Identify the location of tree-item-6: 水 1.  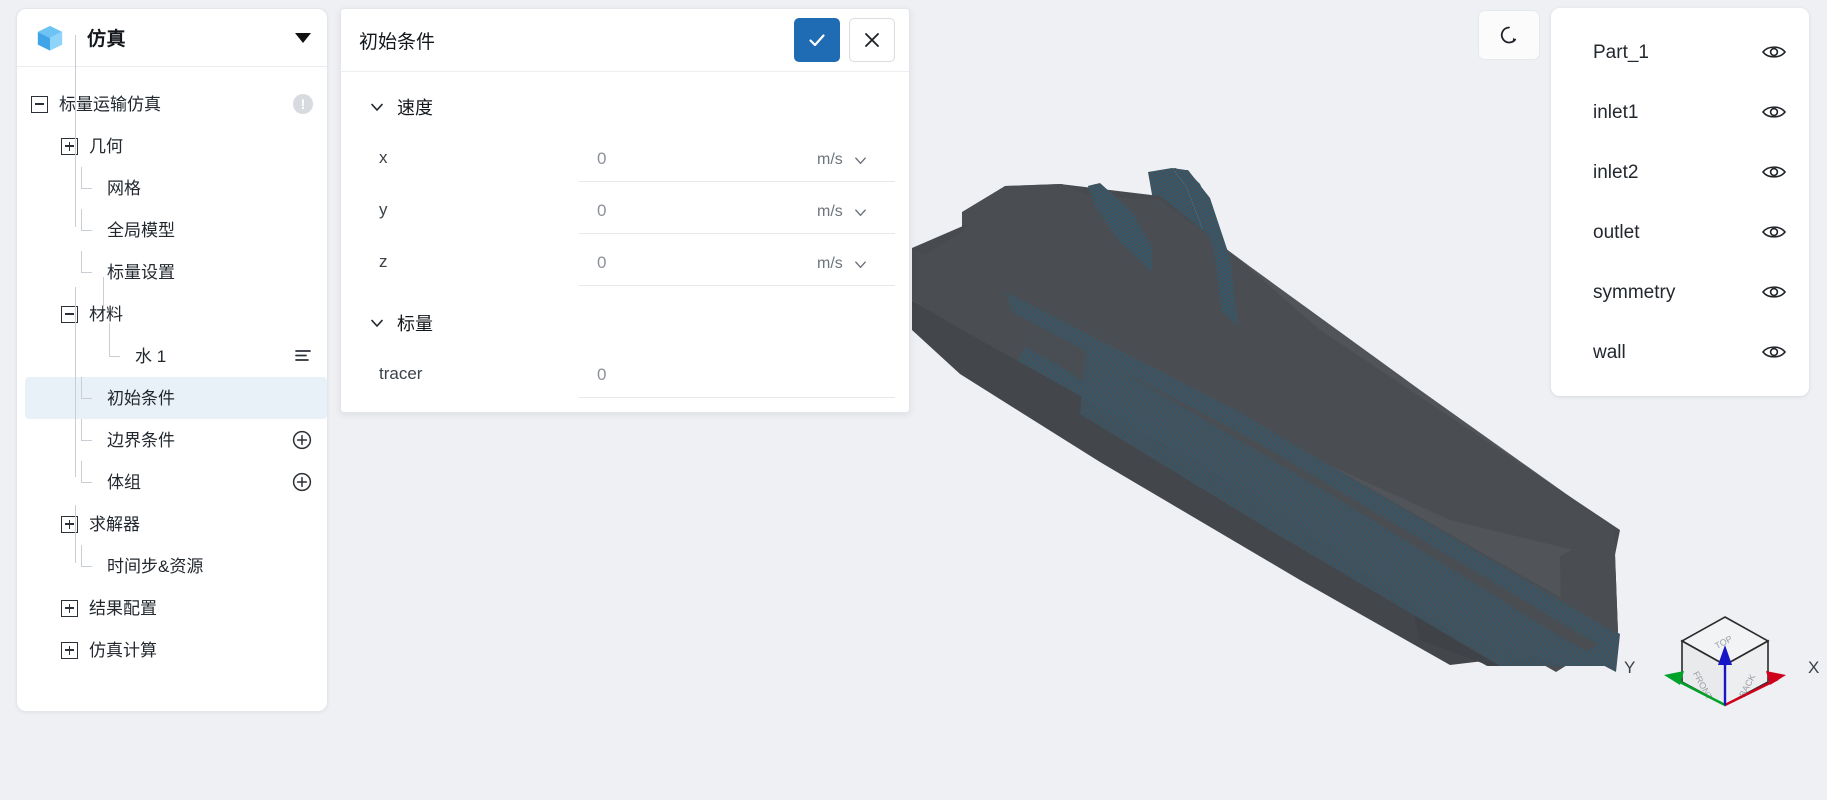
(172, 349).